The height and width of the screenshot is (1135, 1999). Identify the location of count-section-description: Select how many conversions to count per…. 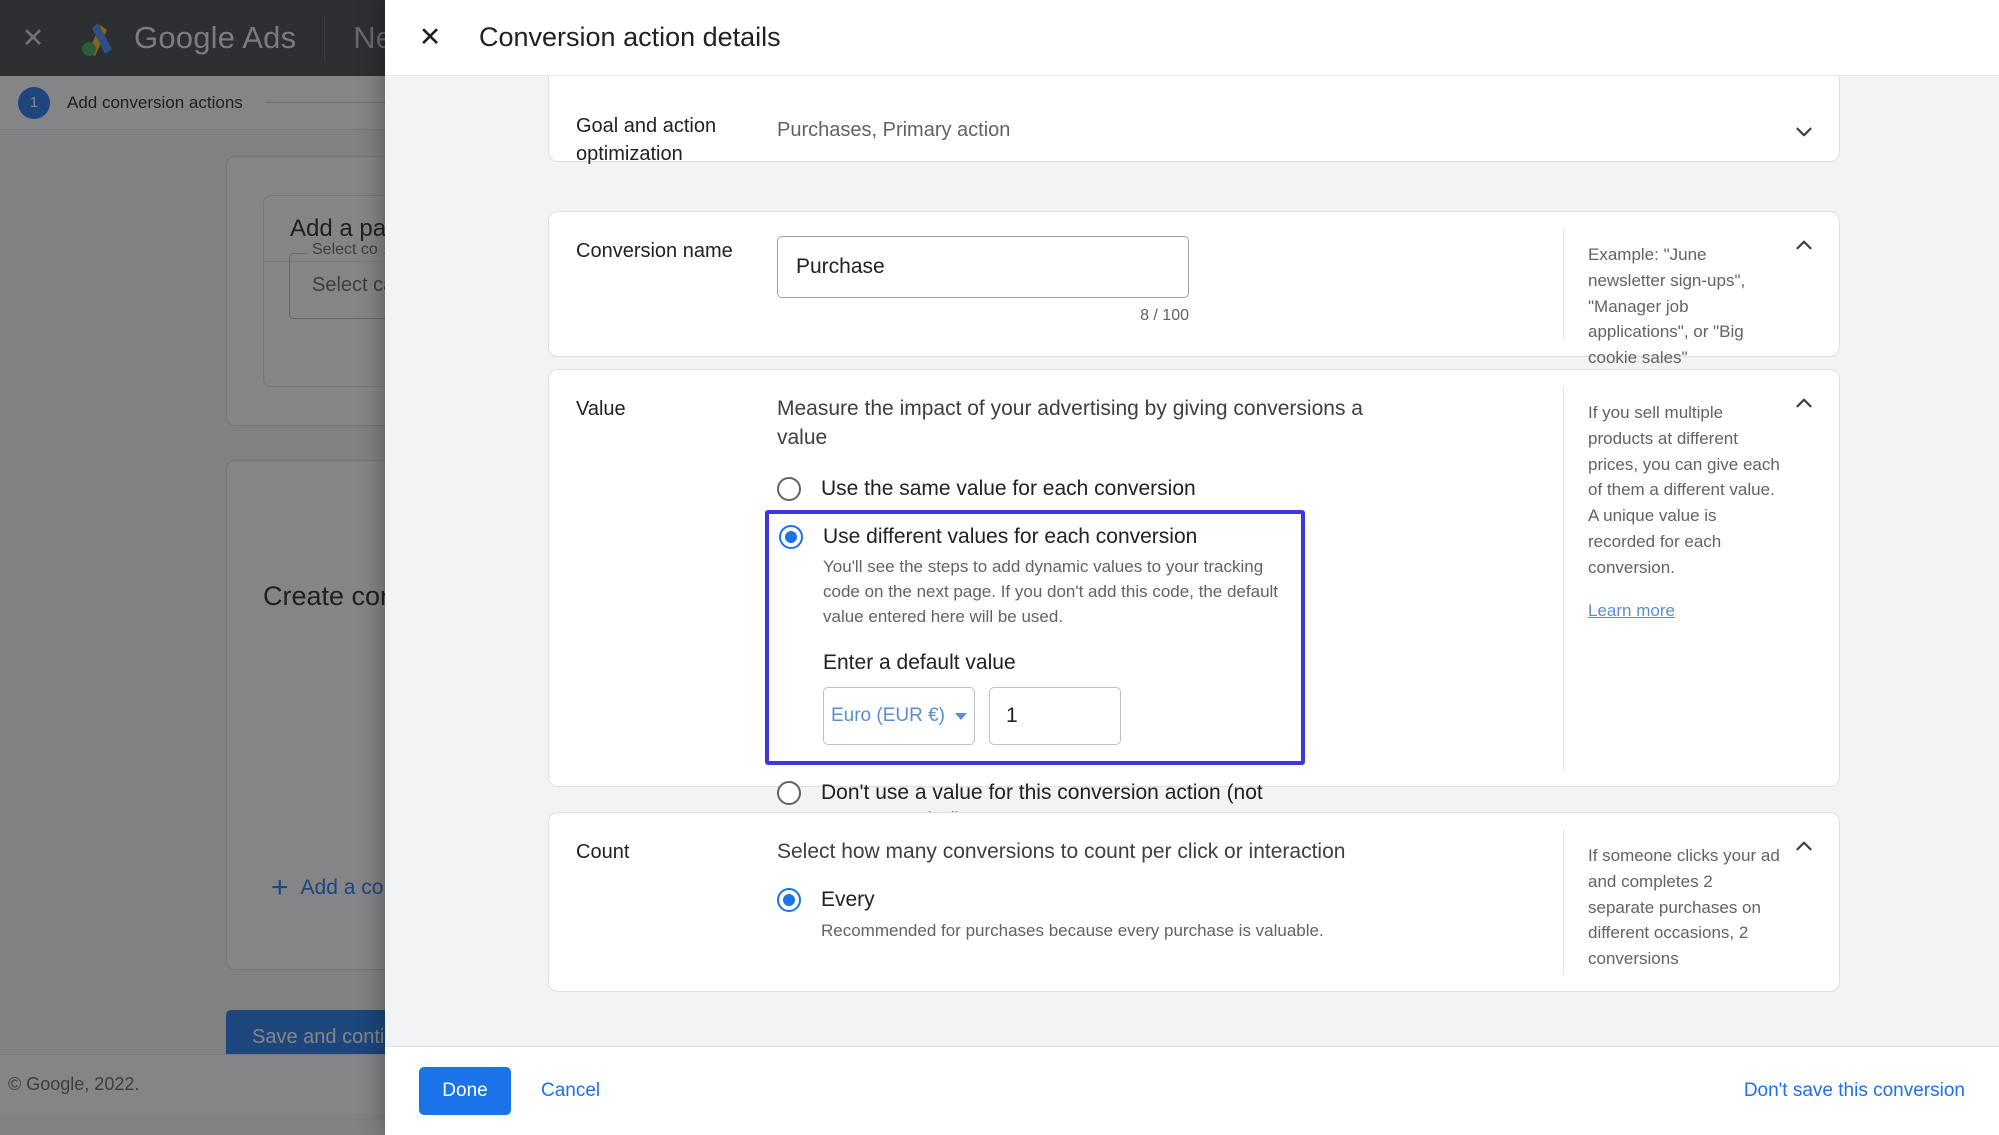
(1061, 851).